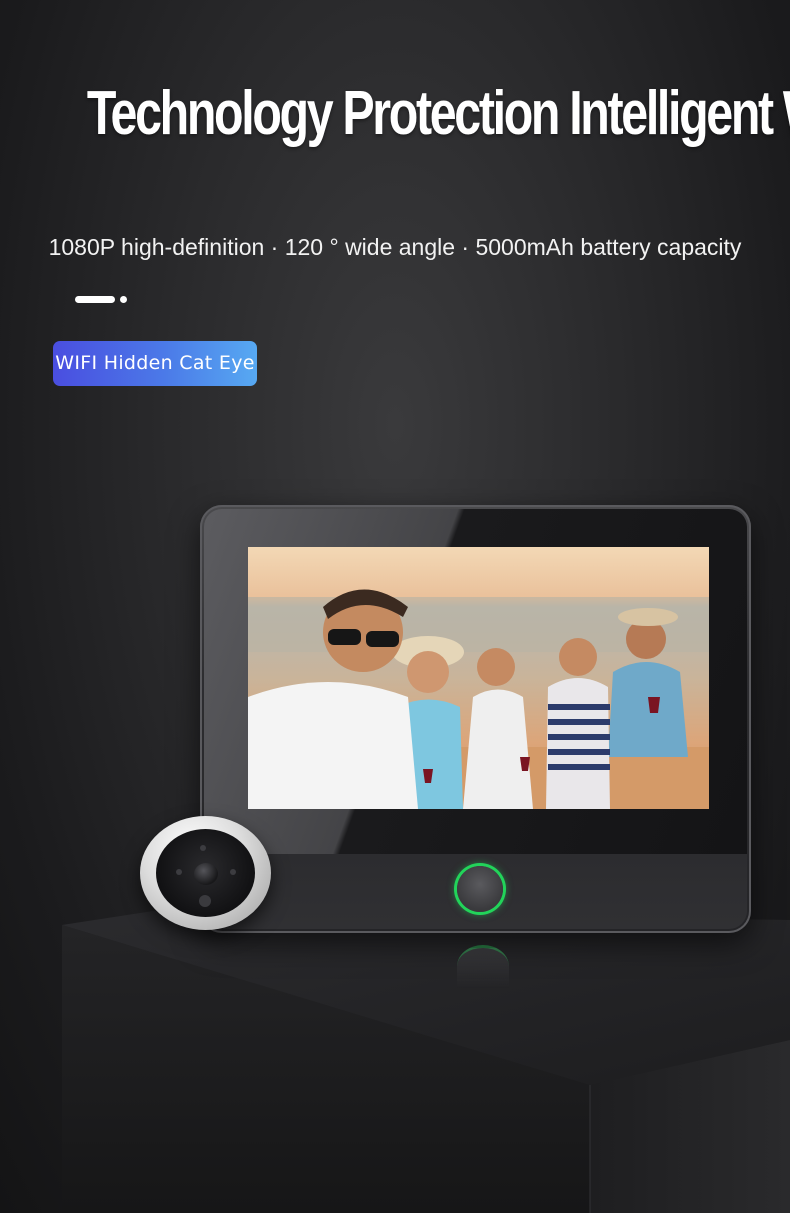 The image size is (790, 1213). What do you see at coordinates (483, 966) in the screenshot?
I see `home-button-reflection` at bounding box center [483, 966].